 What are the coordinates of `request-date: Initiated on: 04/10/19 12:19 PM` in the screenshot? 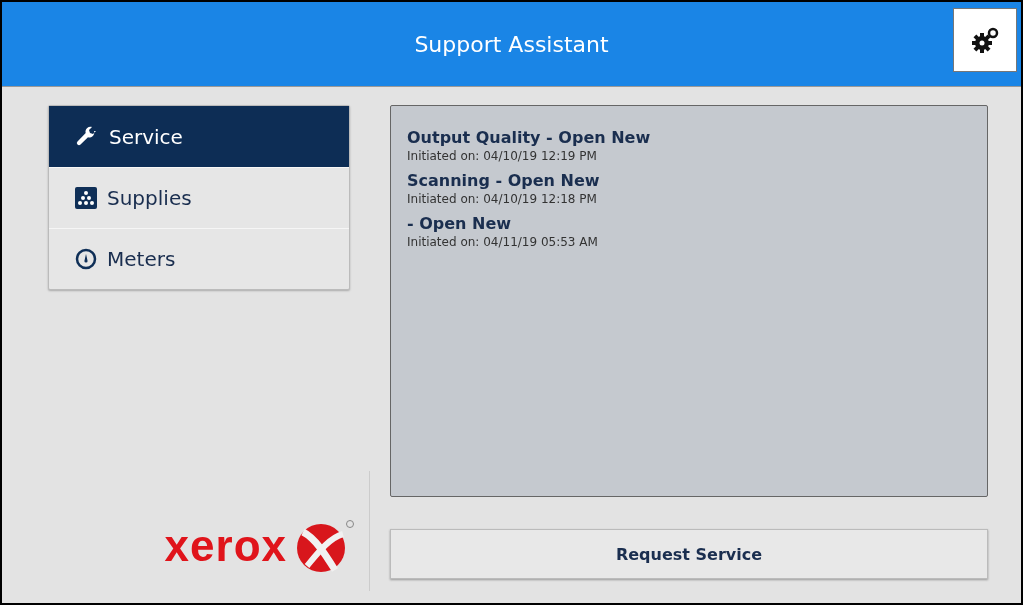 It's located at (502, 156).